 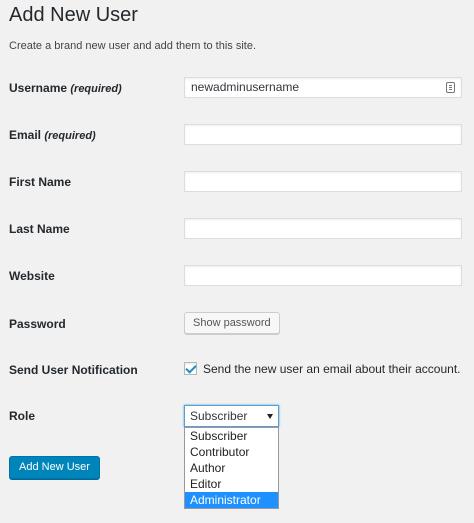 I want to click on id-card-icon, so click(x=450, y=87).